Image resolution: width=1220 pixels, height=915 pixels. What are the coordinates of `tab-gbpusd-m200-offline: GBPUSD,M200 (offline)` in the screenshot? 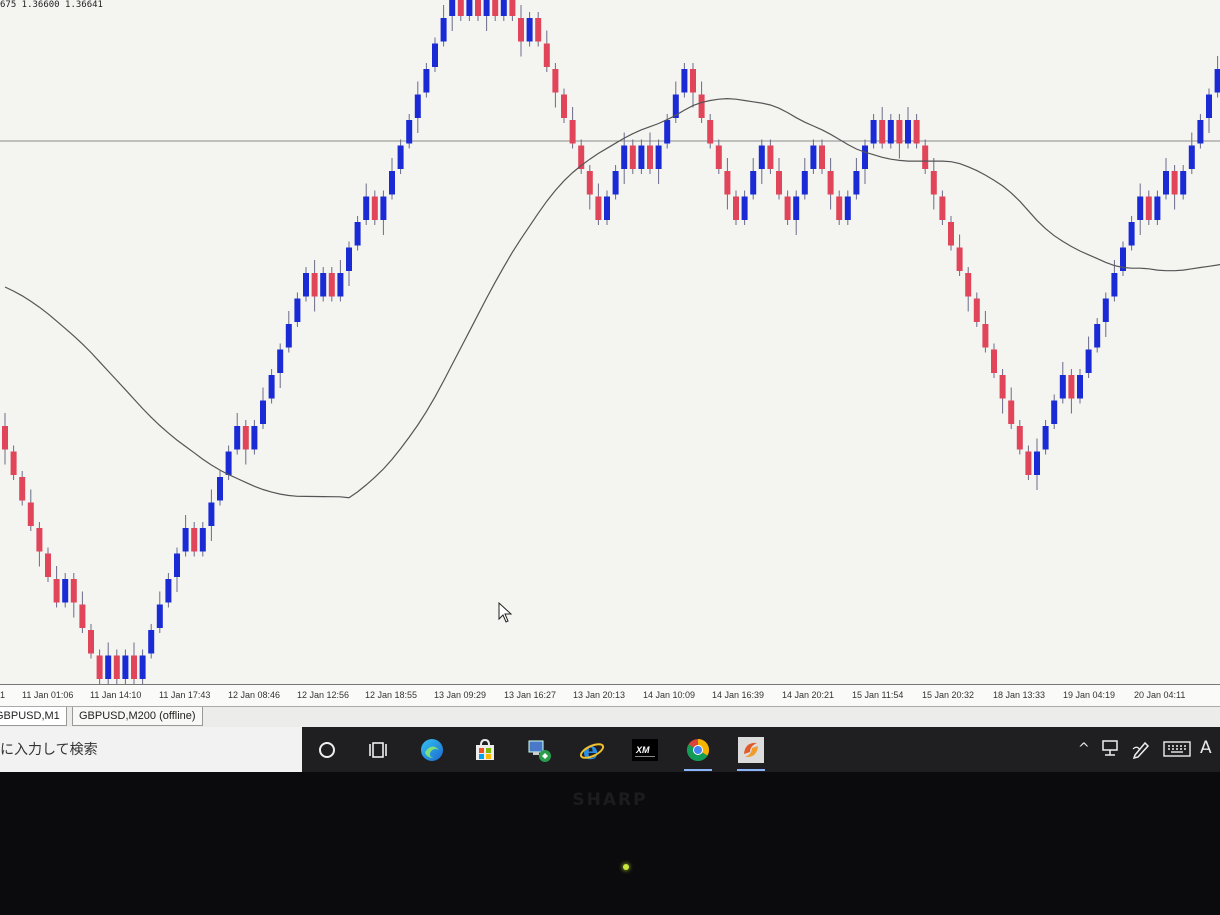 It's located at (137, 716).